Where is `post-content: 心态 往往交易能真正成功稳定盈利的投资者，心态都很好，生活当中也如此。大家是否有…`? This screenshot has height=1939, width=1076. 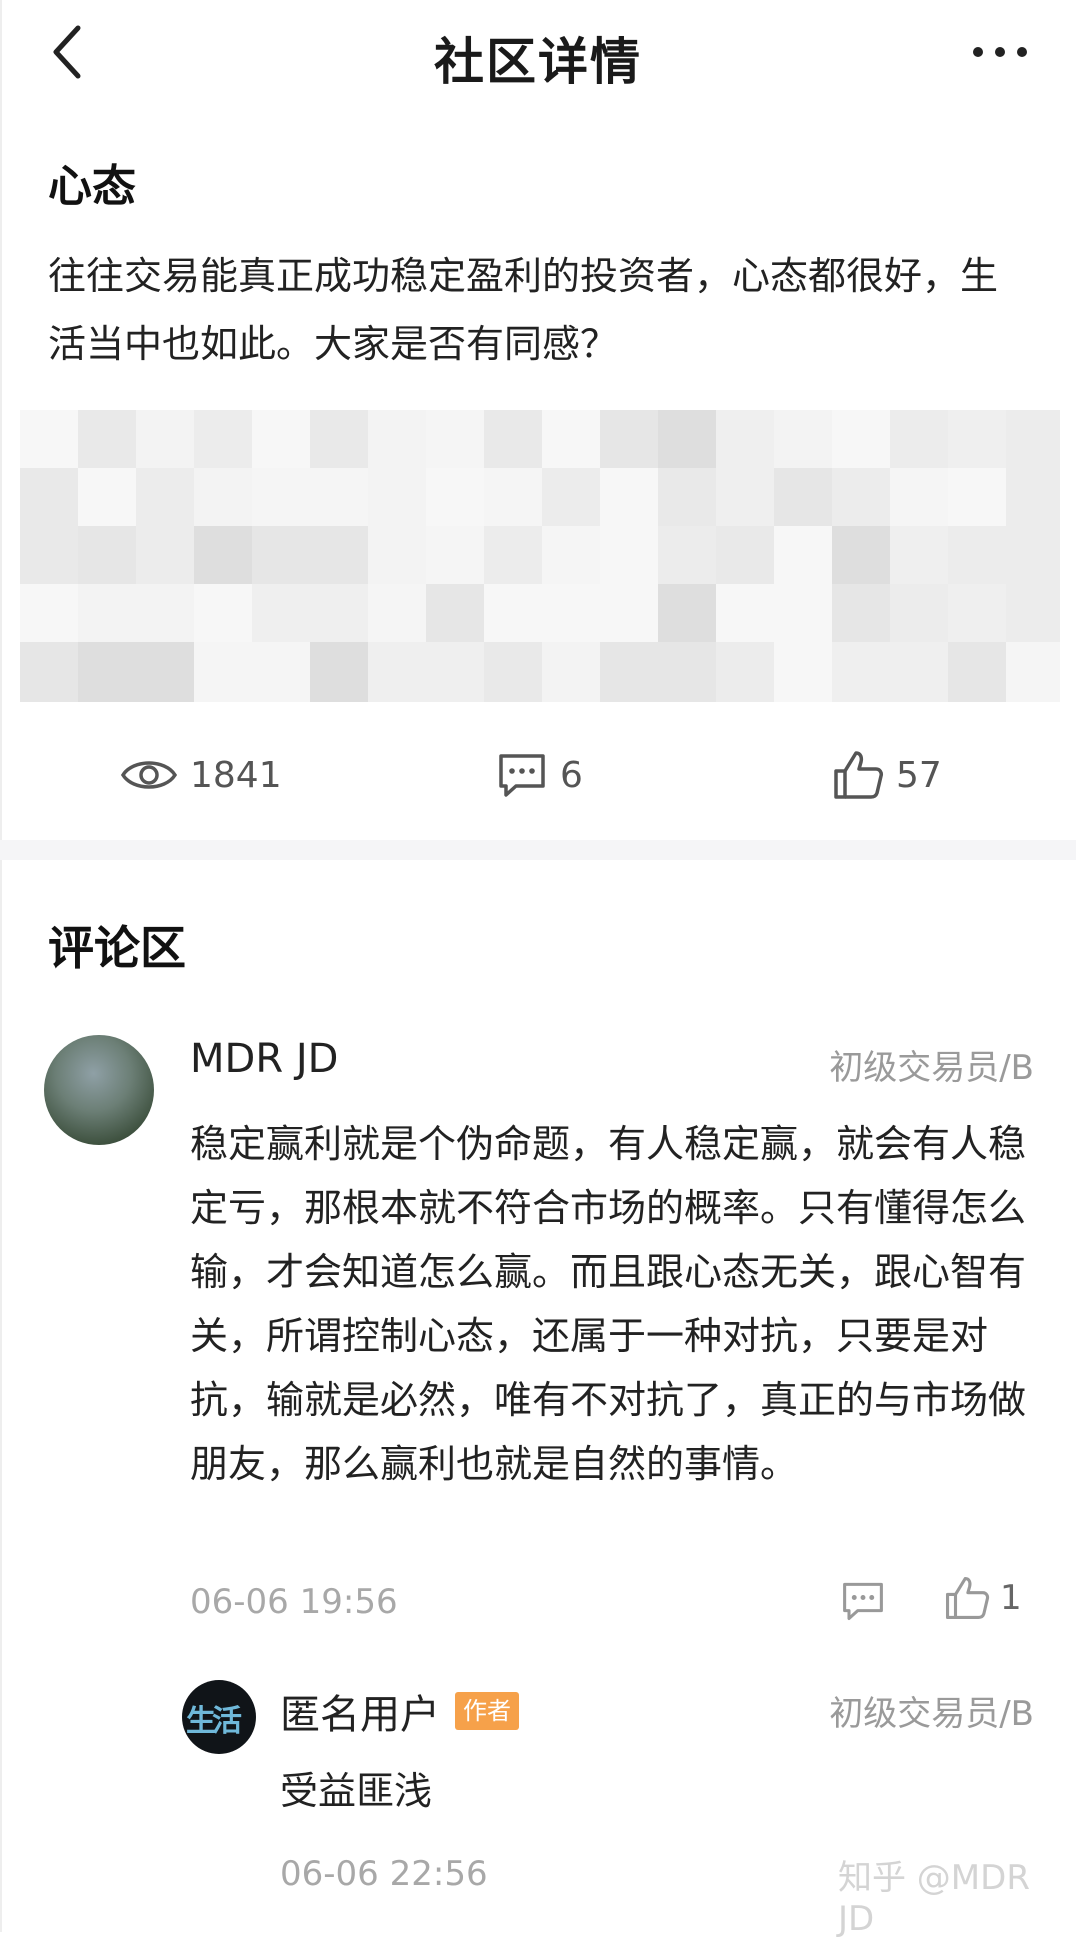 post-content: 心态 往往交易能真正成功稳定盈利的投资者，心态都很好，生活当中也如此。大家是否有… is located at coordinates (543, 264).